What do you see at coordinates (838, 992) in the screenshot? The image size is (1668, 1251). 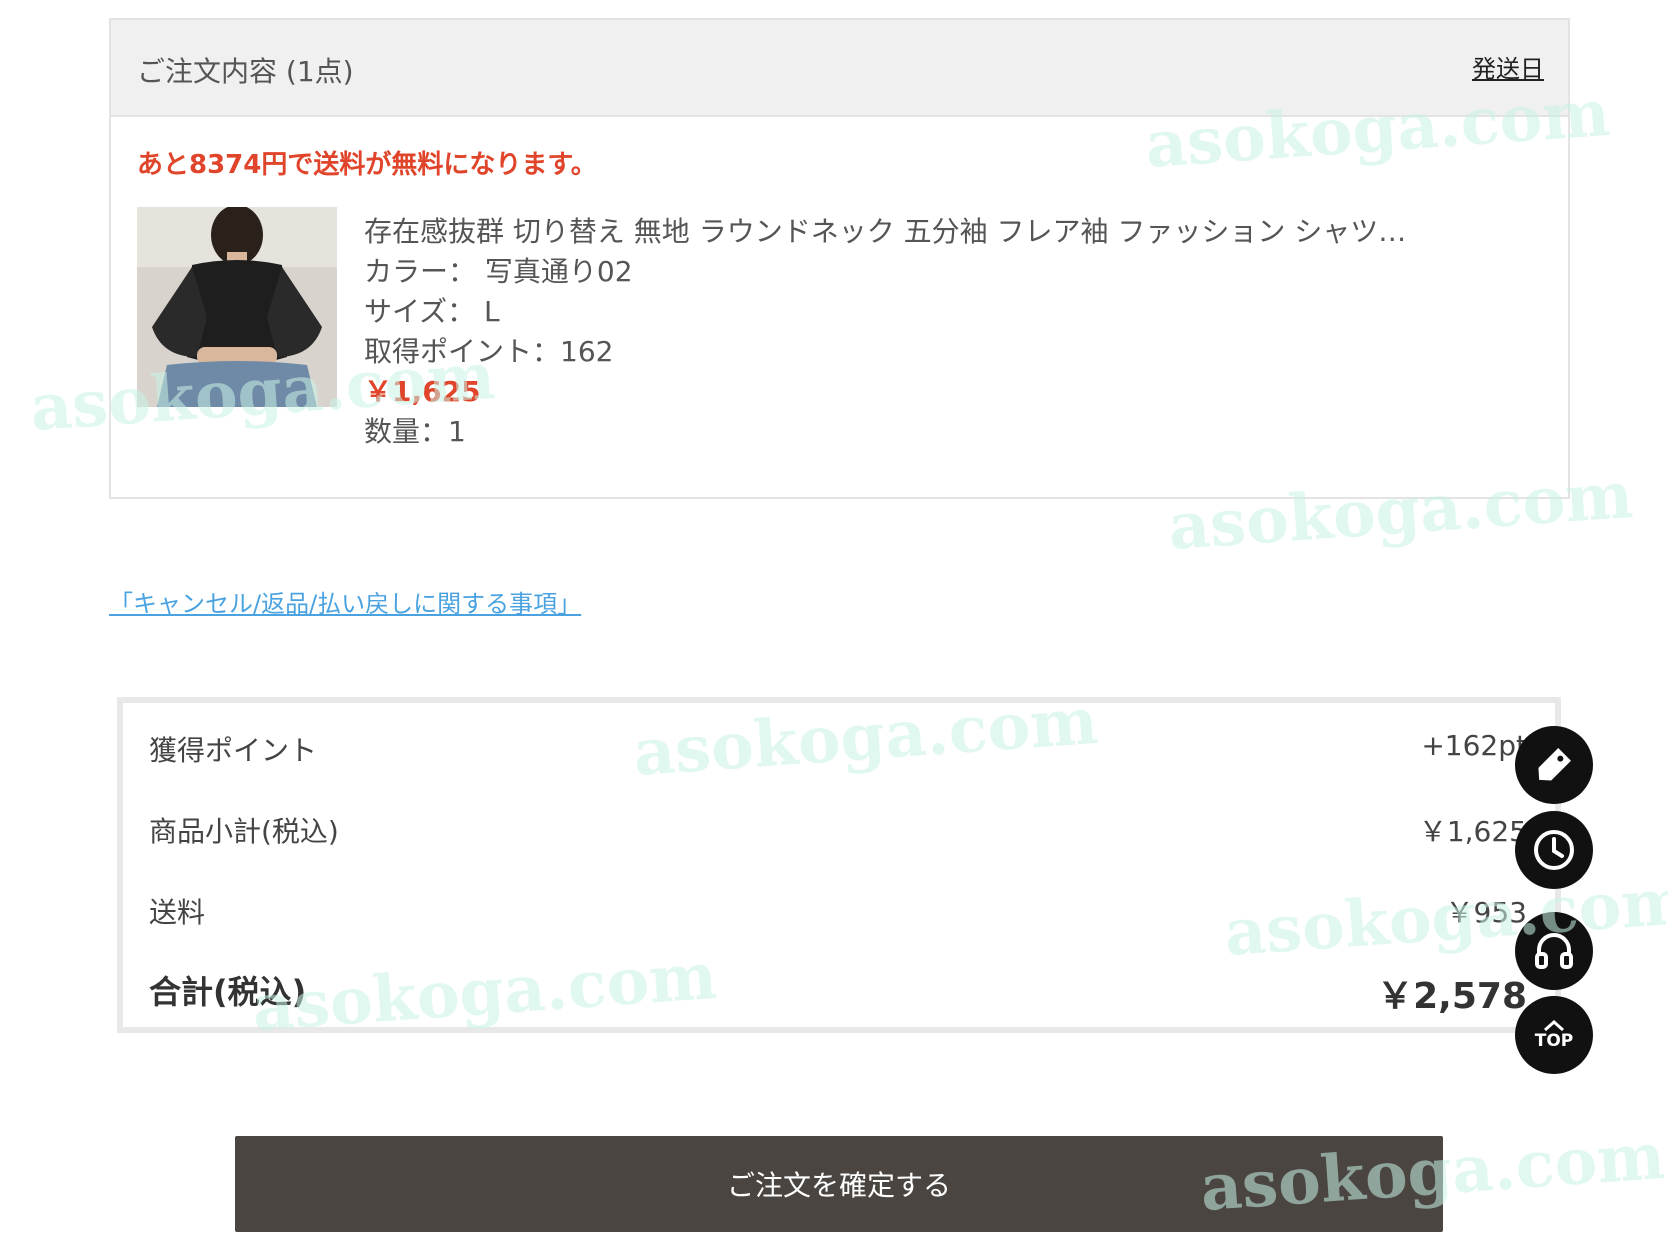 I see `summary-row-total: 合計(税込) ￥2,578` at bounding box center [838, 992].